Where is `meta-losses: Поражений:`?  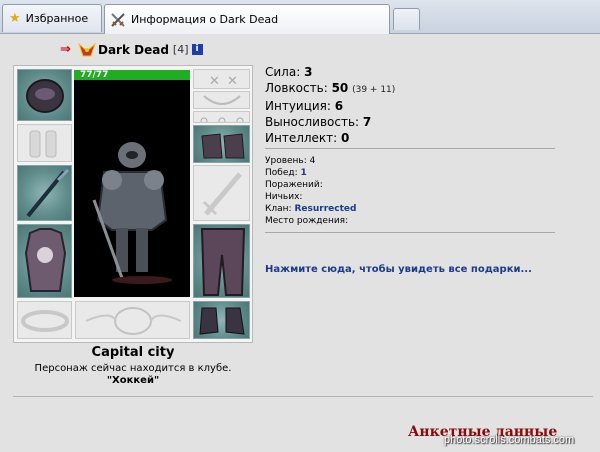 meta-losses: Поражений: is located at coordinates (294, 185).